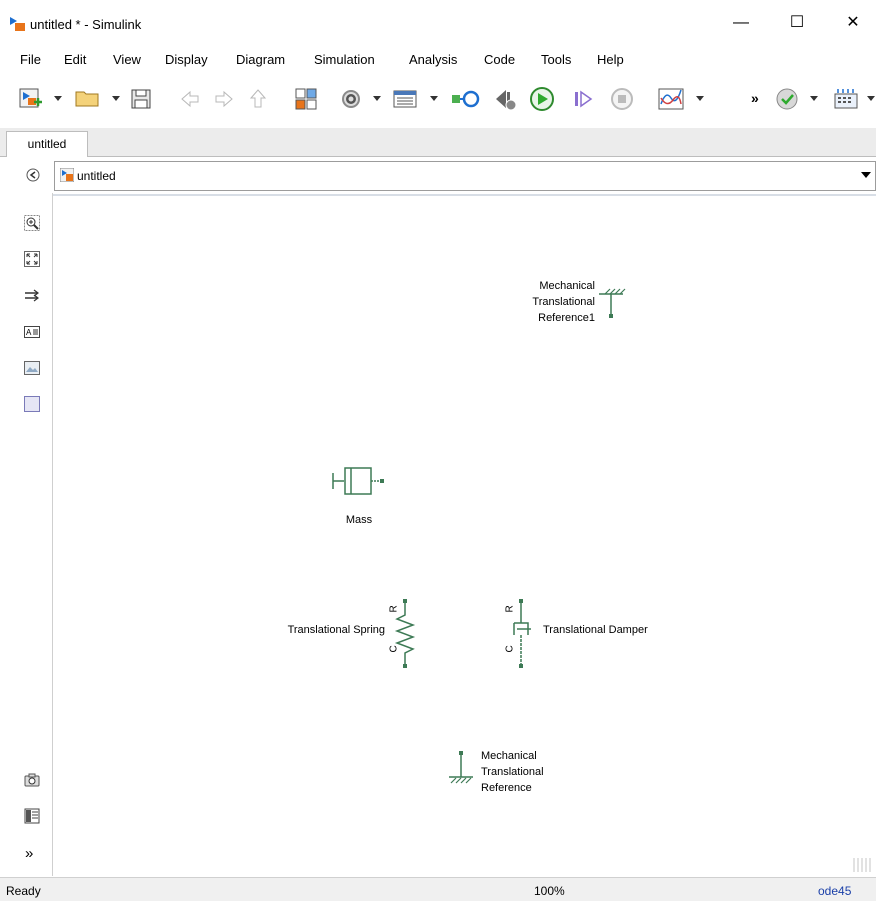  Describe the element at coordinates (556, 59) in the screenshot. I see `menu-tools: Tools` at that location.